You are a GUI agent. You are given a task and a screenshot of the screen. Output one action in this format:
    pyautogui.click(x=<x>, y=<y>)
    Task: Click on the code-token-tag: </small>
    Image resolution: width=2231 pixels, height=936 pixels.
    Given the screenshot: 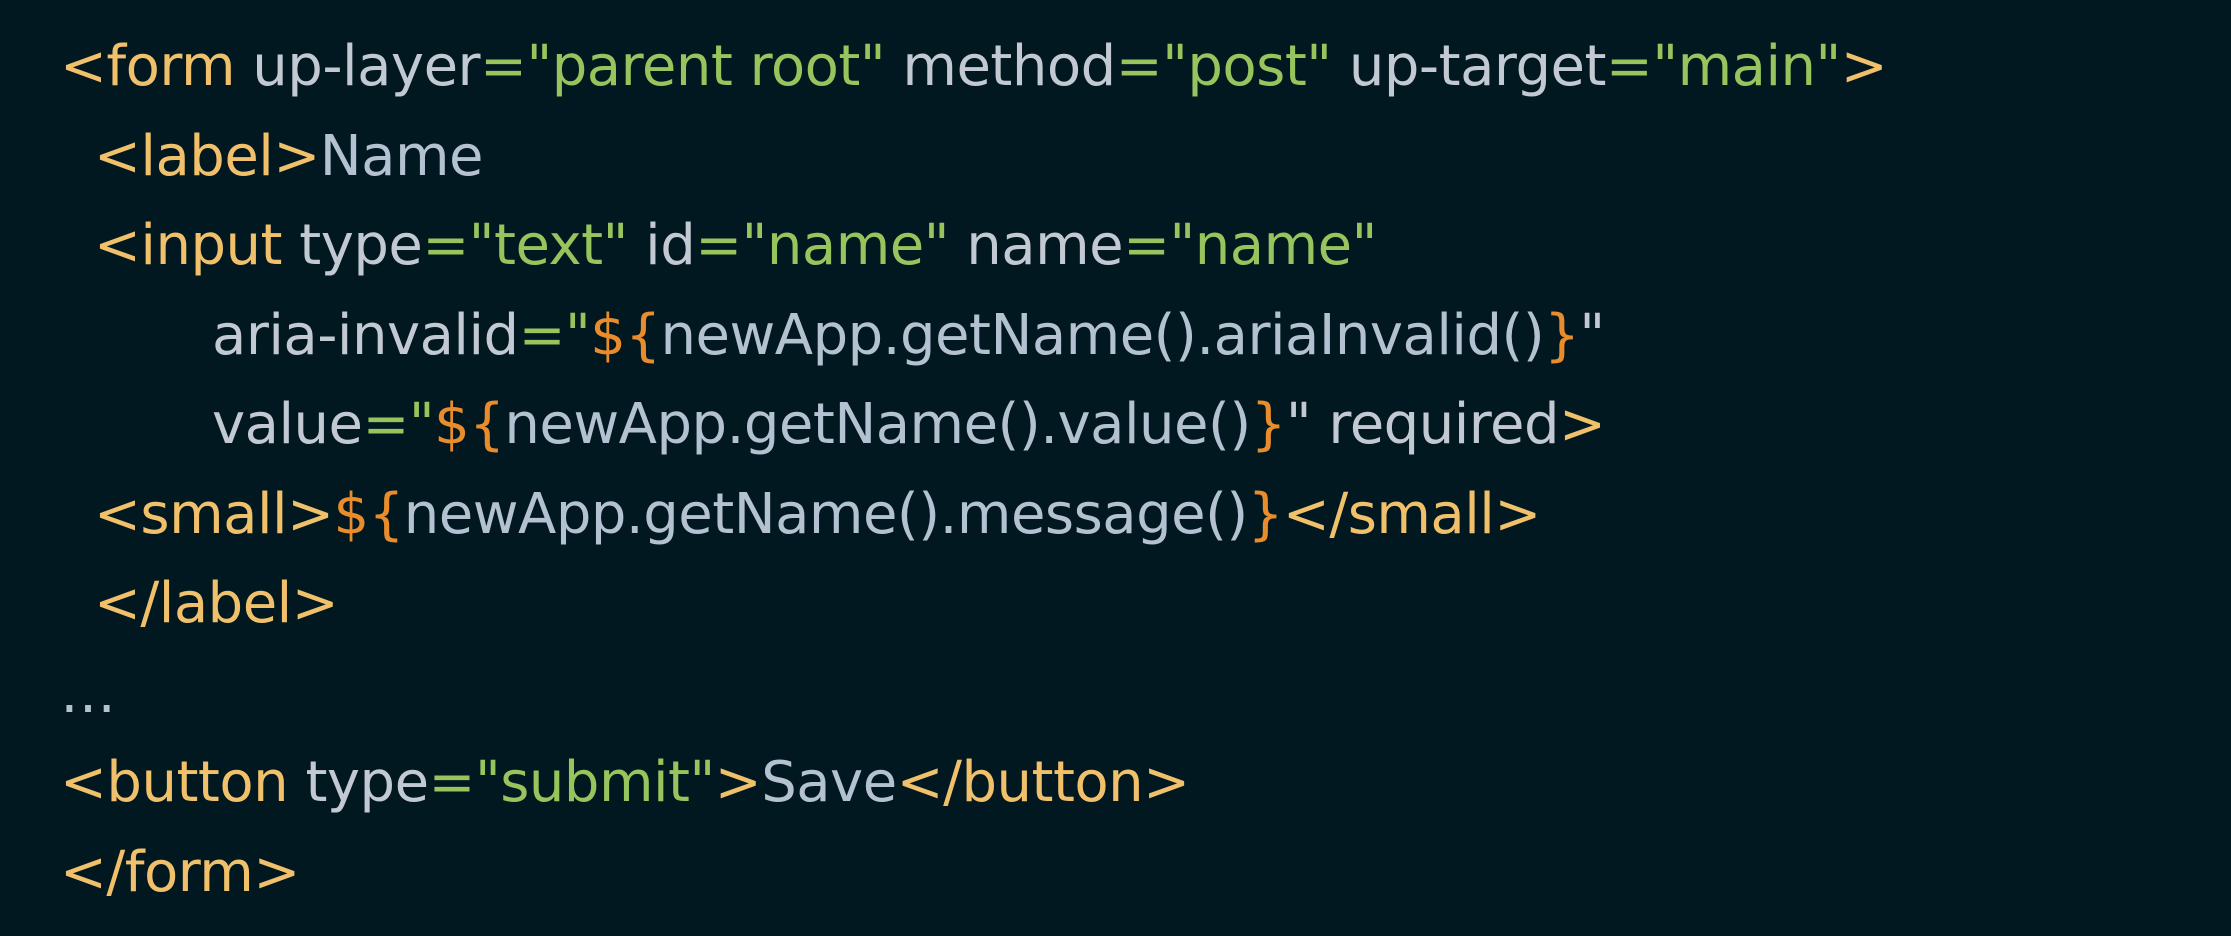 What is the action you would take?
    pyautogui.click(x=1411, y=514)
    